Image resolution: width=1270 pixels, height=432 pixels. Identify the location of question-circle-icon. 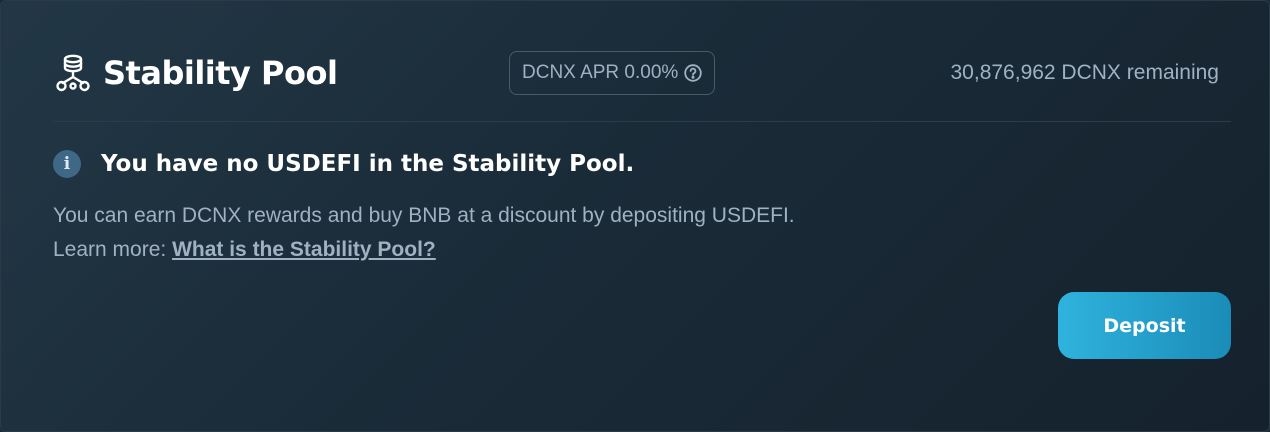
(693, 73).